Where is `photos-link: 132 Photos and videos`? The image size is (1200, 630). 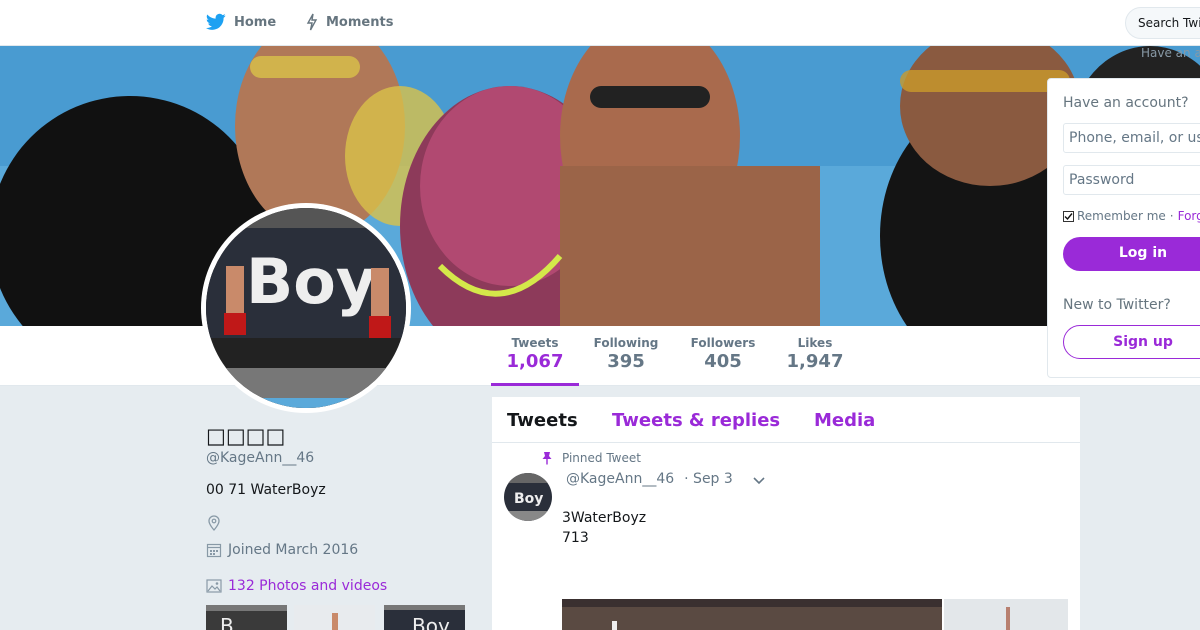
photos-link: 132 Photos and videos is located at coordinates (296, 586).